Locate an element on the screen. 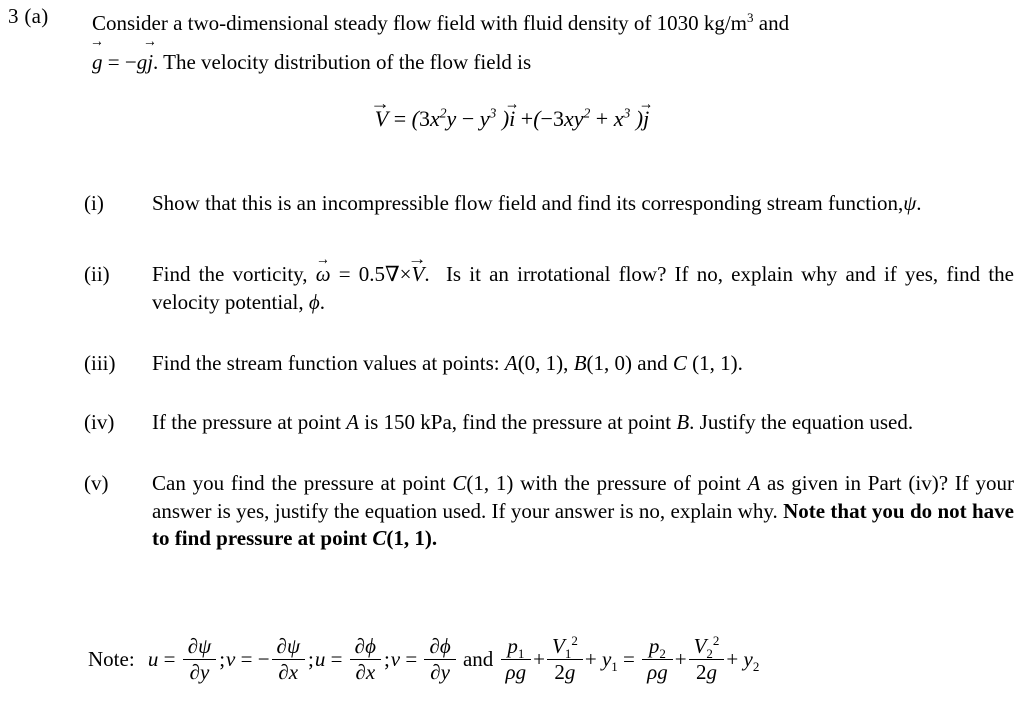 The image size is (1024, 711). g-scalar-symbol: g is located at coordinates (142, 62).